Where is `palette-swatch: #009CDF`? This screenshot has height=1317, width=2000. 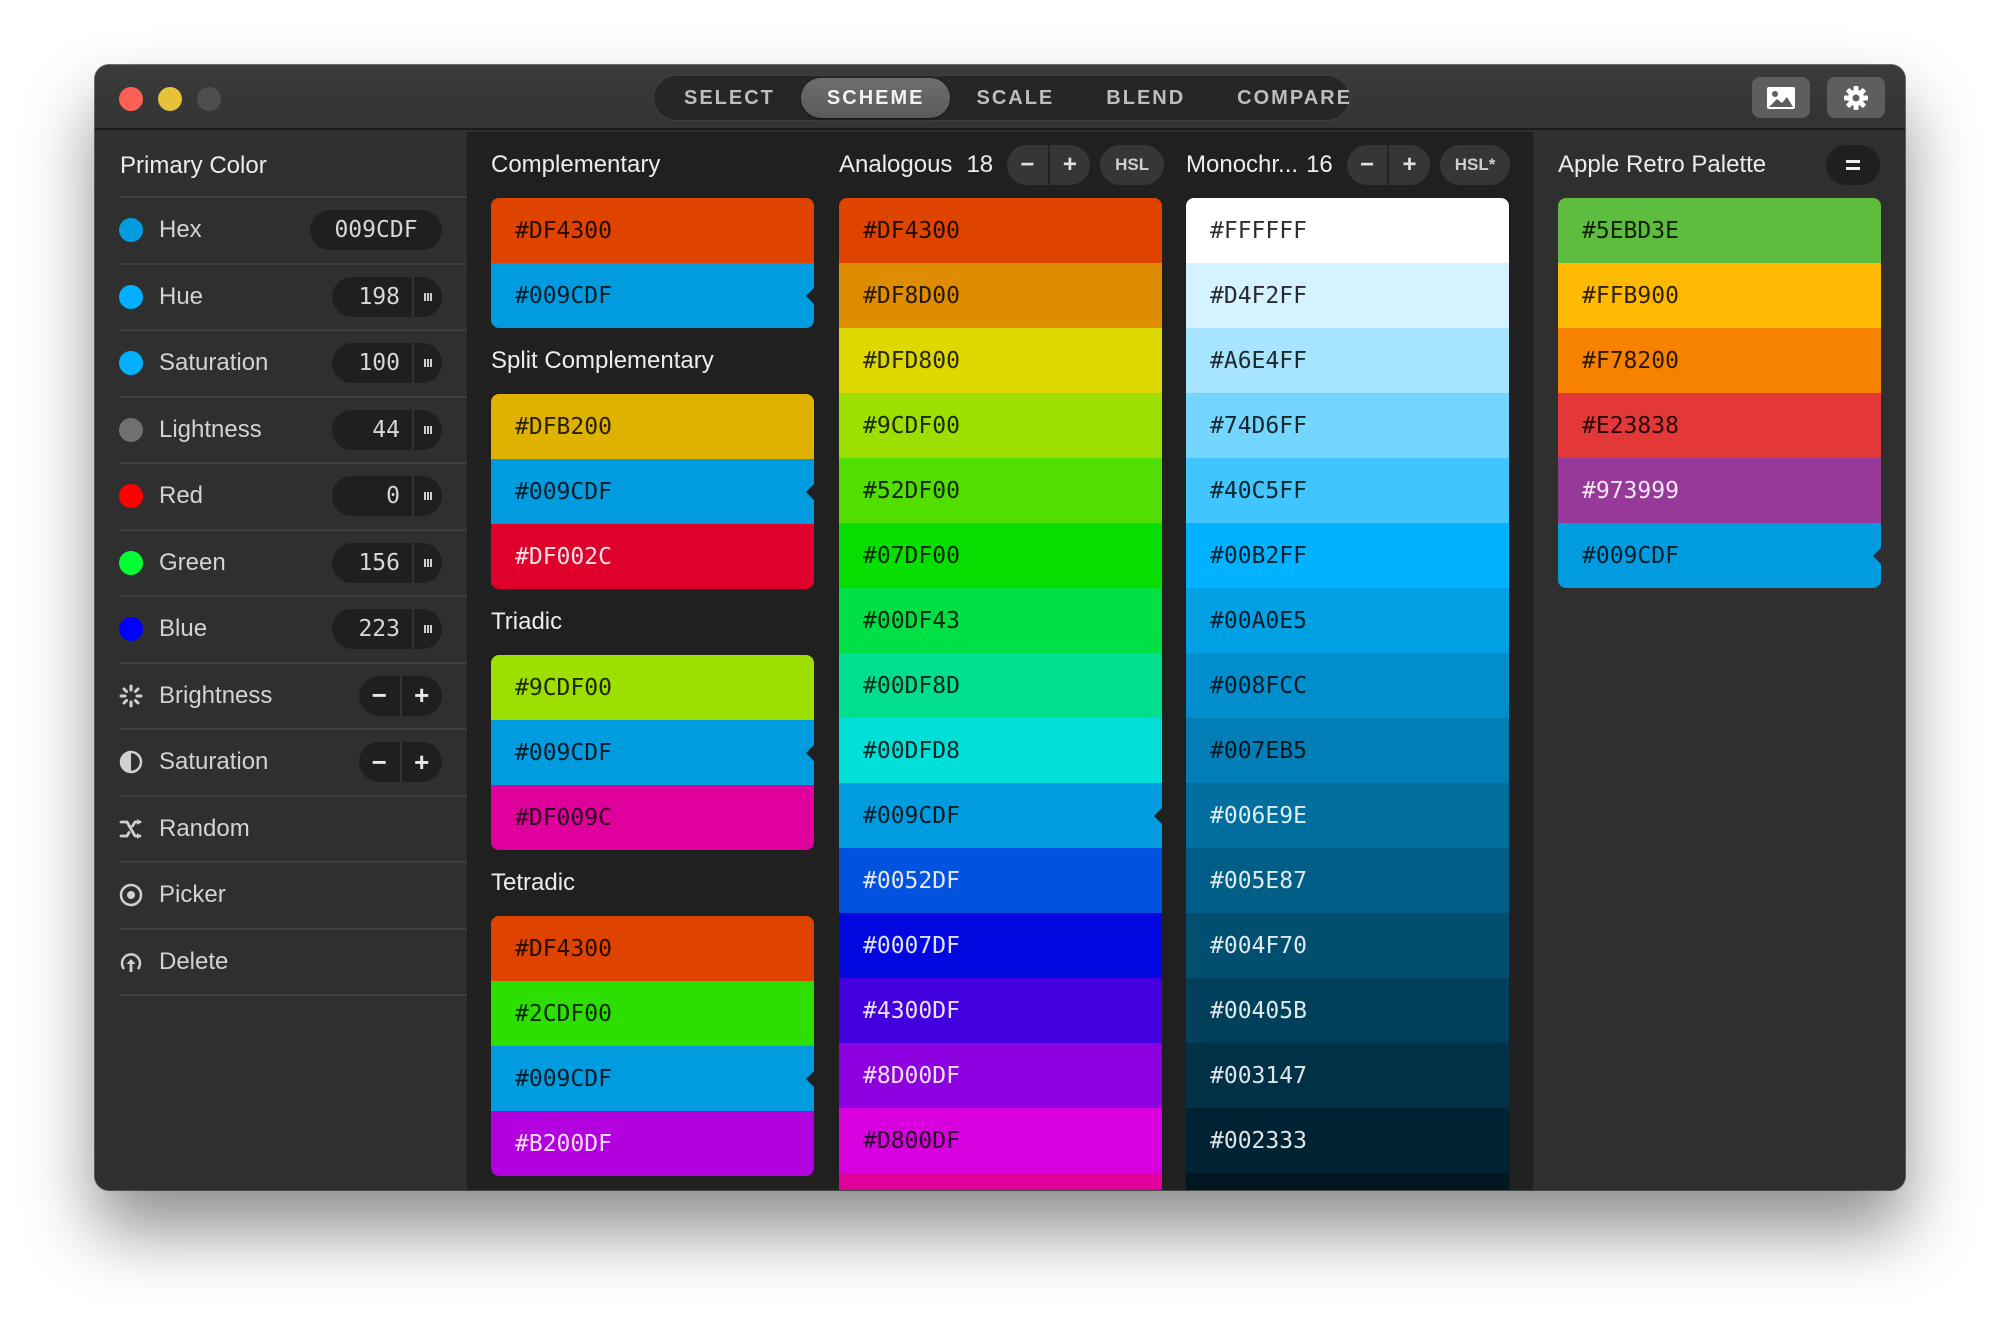 palette-swatch: #009CDF is located at coordinates (1720, 555).